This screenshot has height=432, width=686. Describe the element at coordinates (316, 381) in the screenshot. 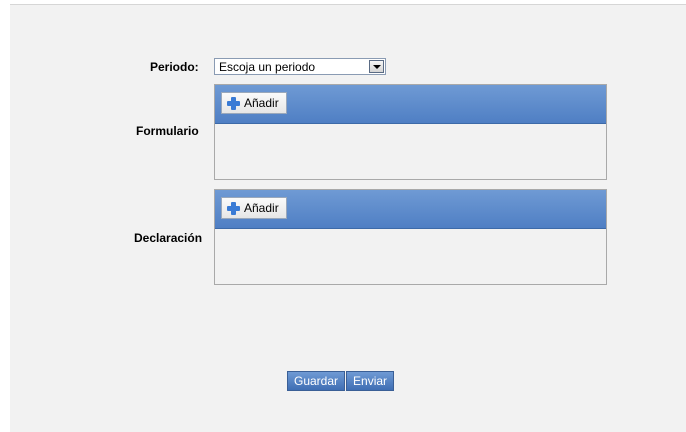

I see `save-button: Guardar` at that location.